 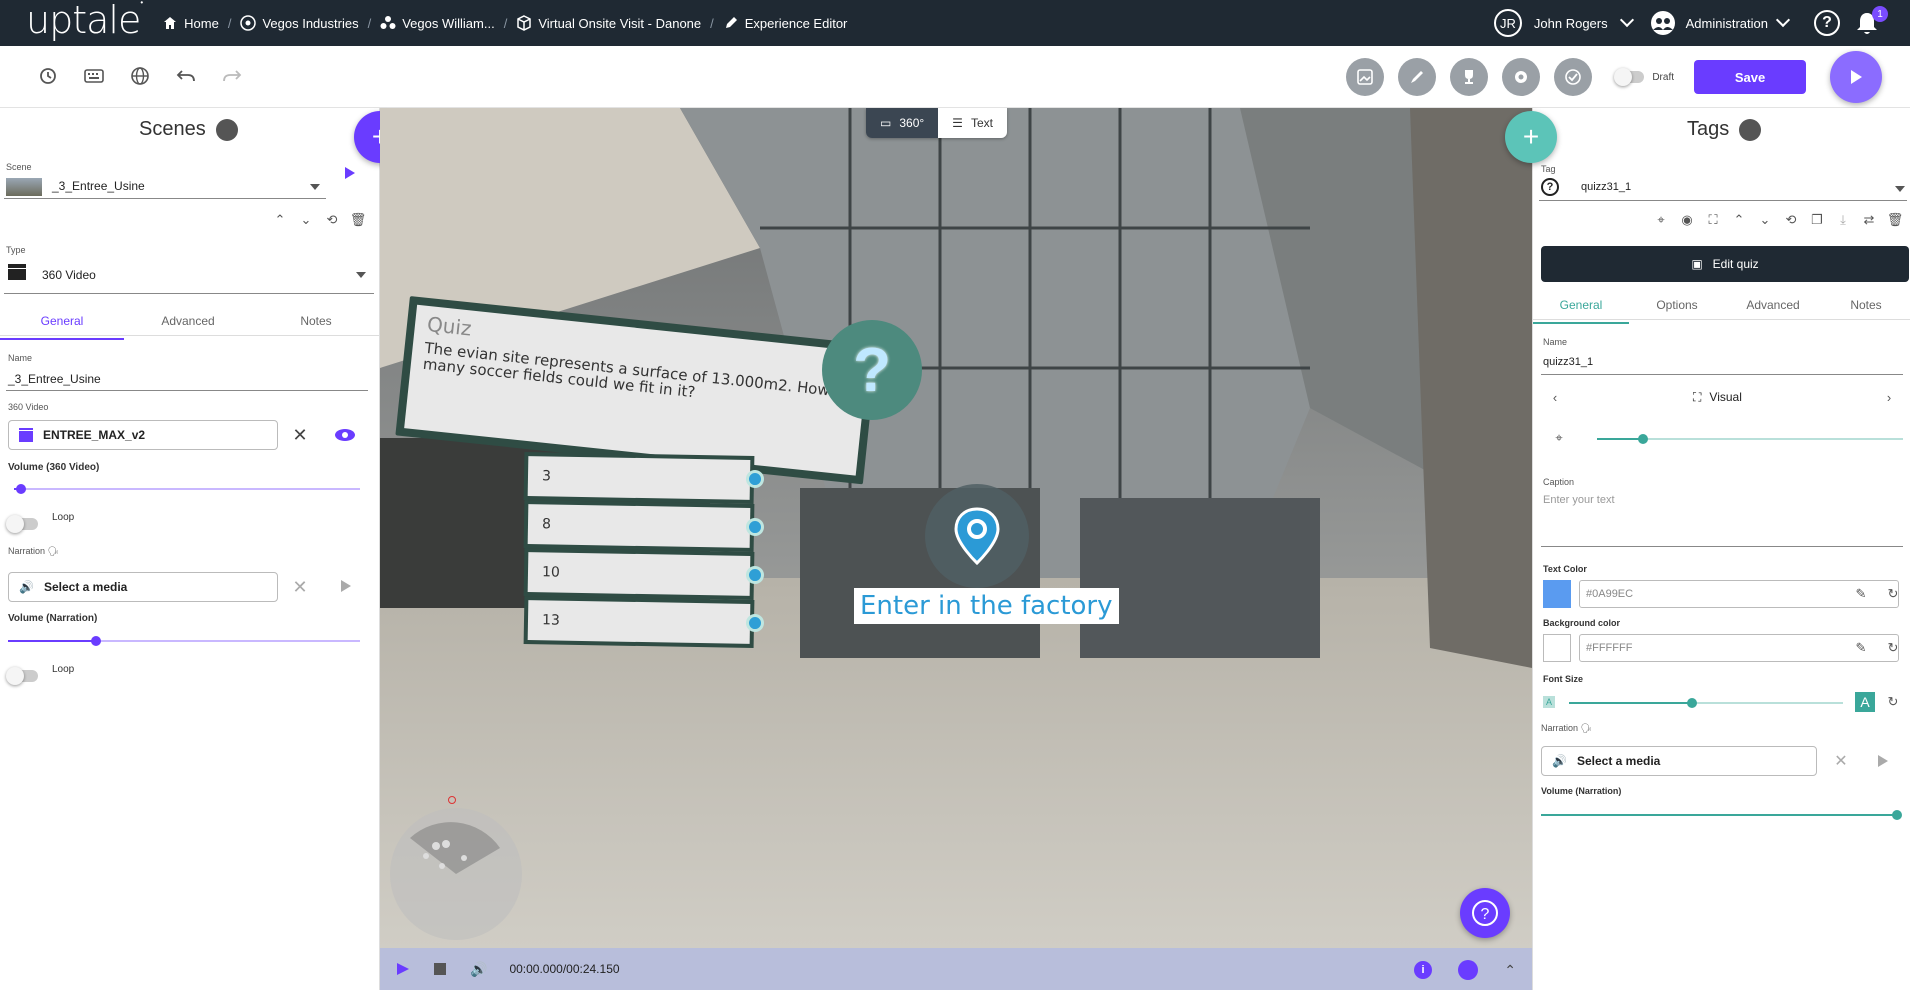 I want to click on notifications-button: 1, so click(x=1871, y=21).